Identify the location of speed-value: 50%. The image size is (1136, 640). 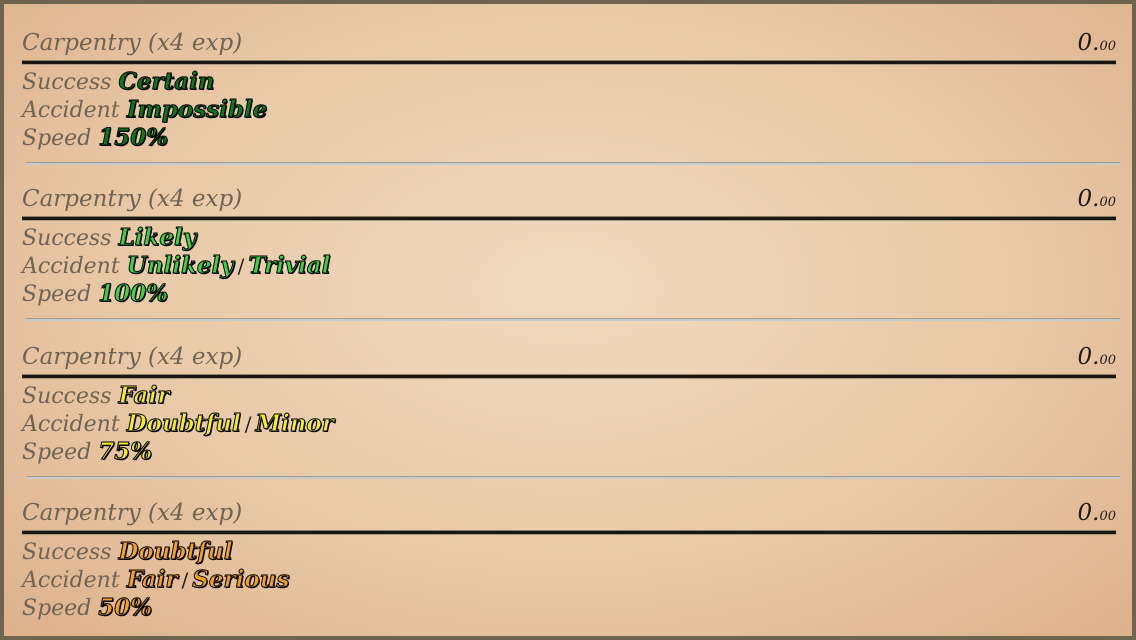
(125, 608).